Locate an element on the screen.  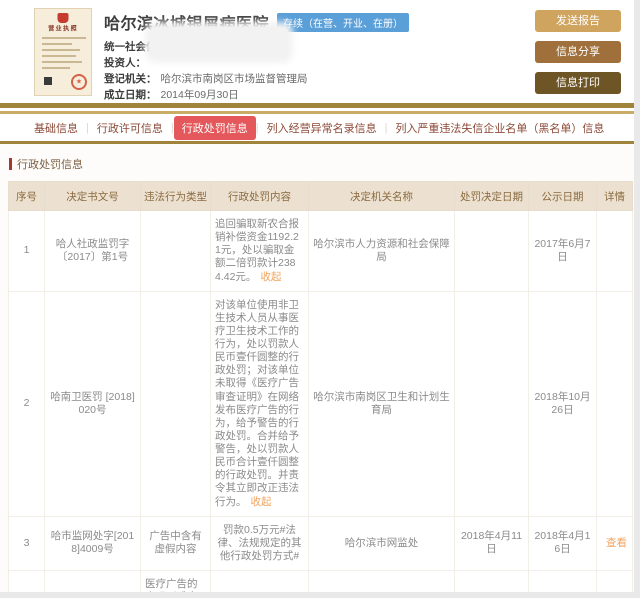
cell-publish-date: 2018年10月26日 is located at coordinates (562, 403).